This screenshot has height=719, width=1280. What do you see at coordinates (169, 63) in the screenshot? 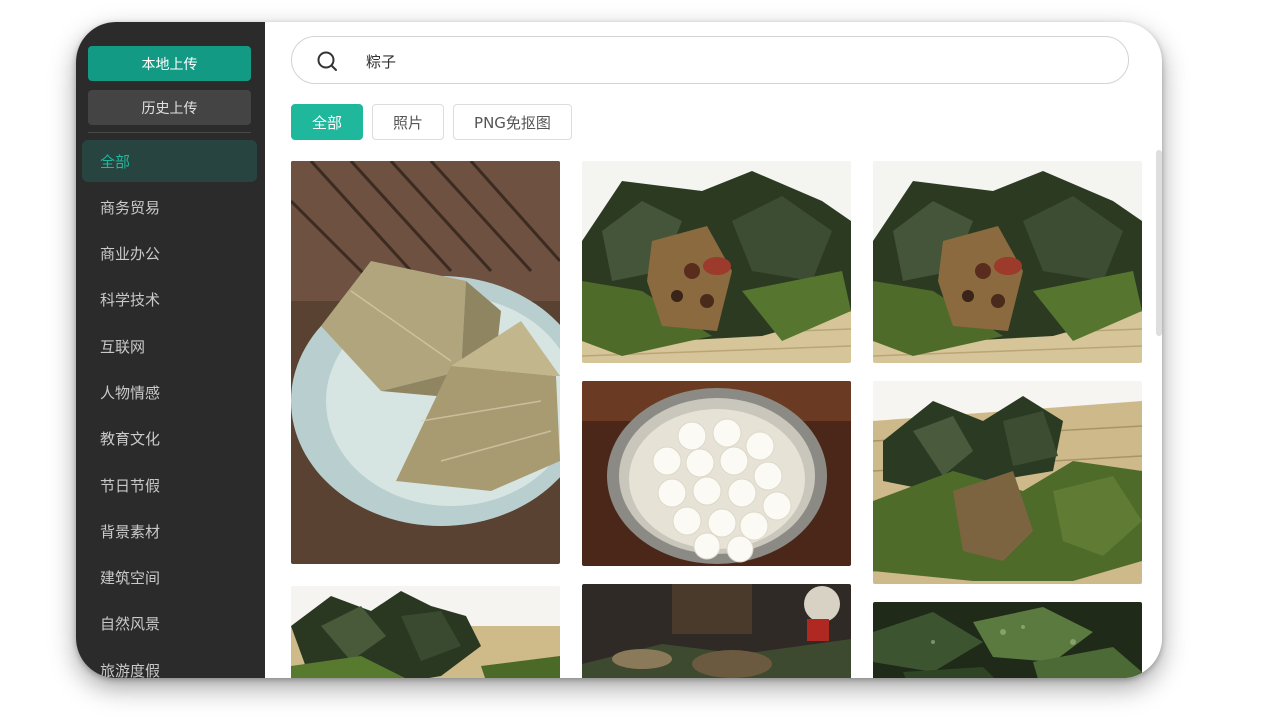
I see `local-upload-button: 本地上传` at bounding box center [169, 63].